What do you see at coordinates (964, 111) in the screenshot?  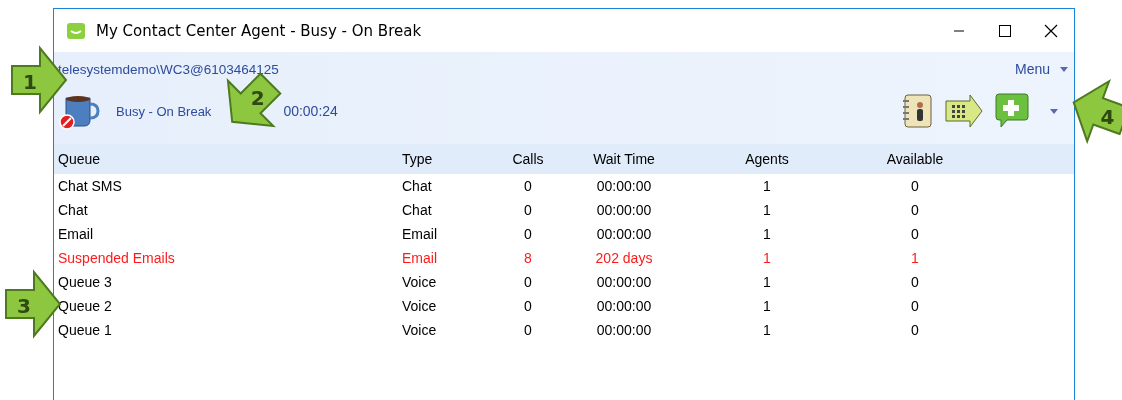 I see `dialpad-arrow-icon` at bounding box center [964, 111].